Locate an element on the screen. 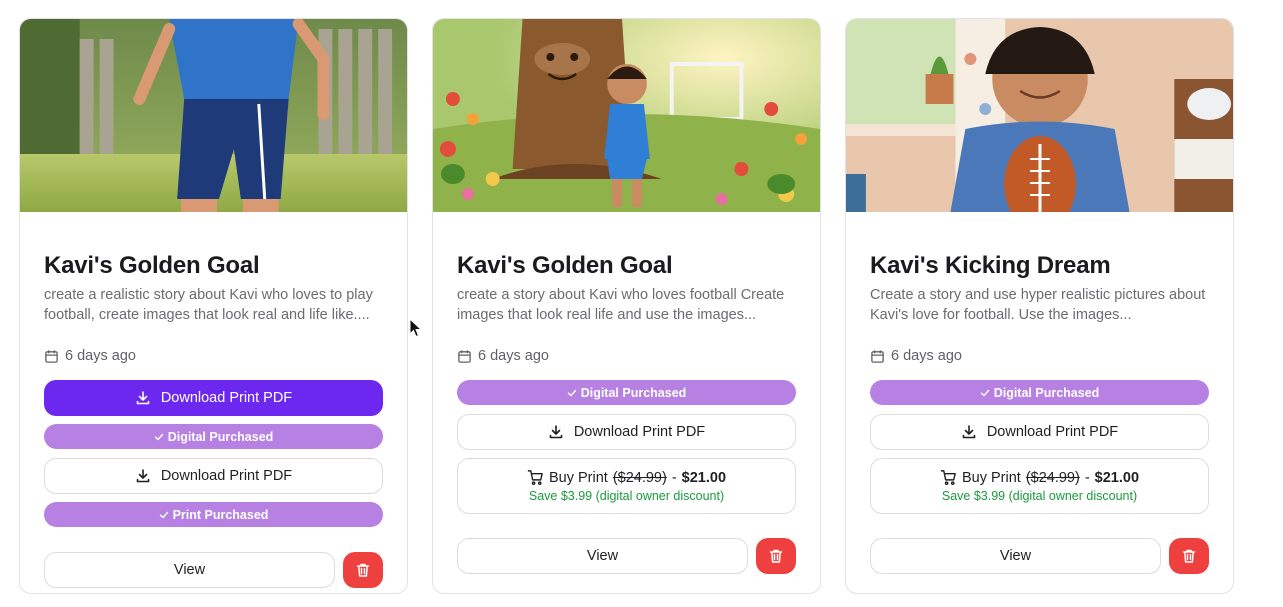  mouse-pointer-icon is located at coordinates (415, 328).